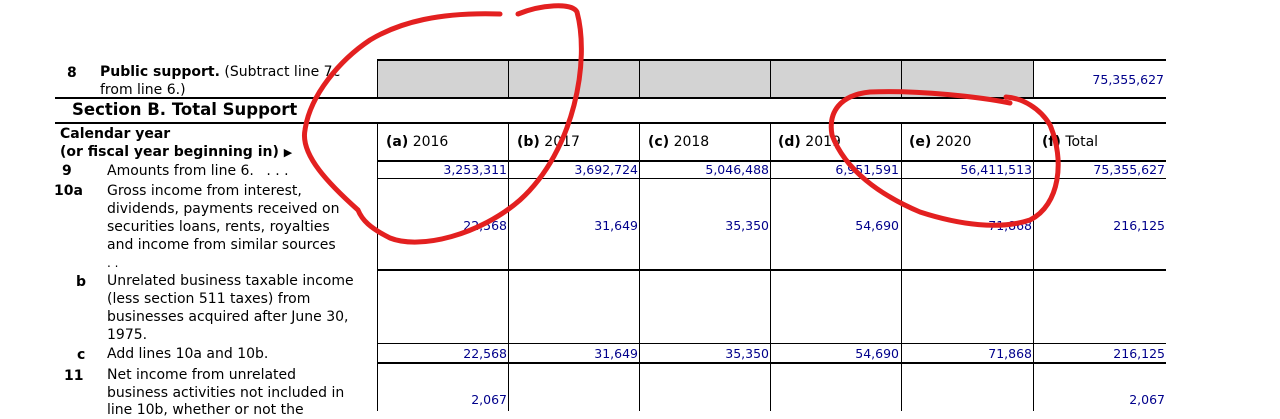 This screenshot has width=1280, height=419. Describe the element at coordinates (442, 124) in the screenshot. I see `red-circle-annotation-left` at that location.